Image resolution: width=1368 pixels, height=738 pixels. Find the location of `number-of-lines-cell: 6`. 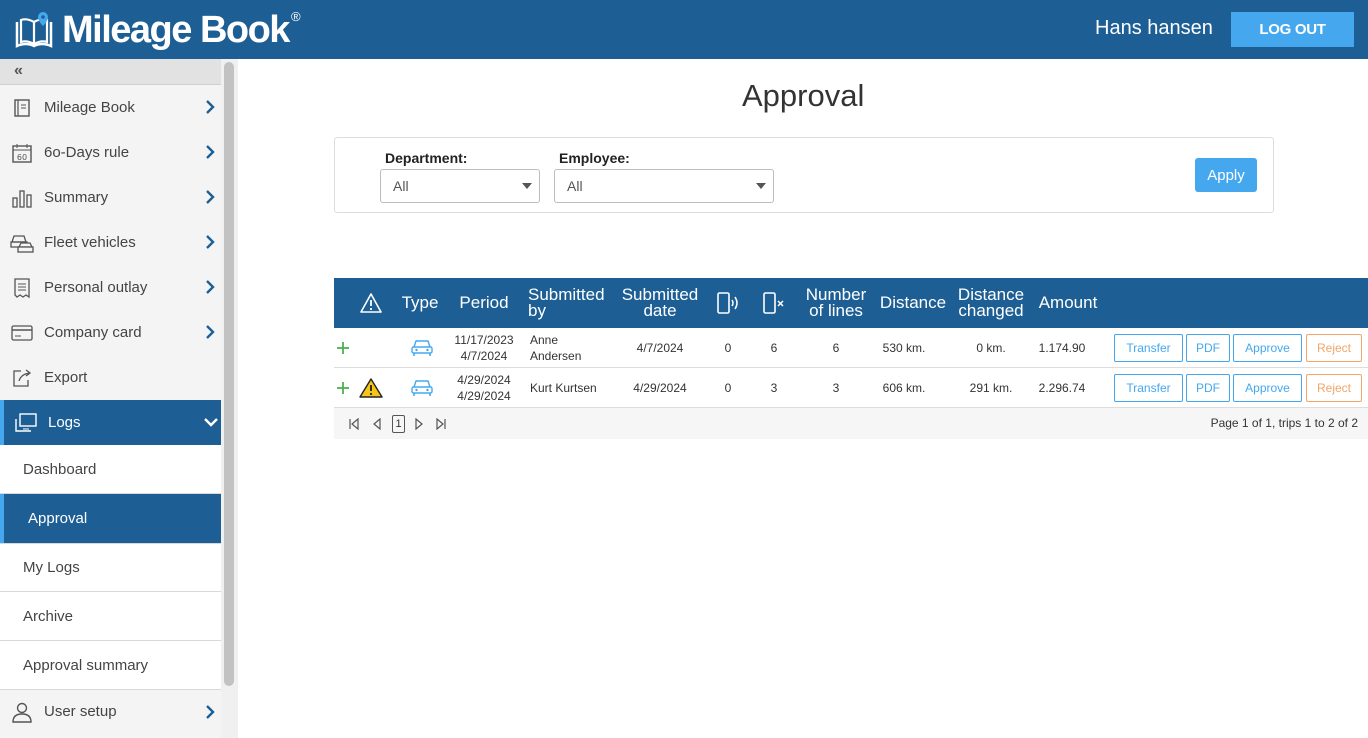

number-of-lines-cell: 6 is located at coordinates (836, 348).